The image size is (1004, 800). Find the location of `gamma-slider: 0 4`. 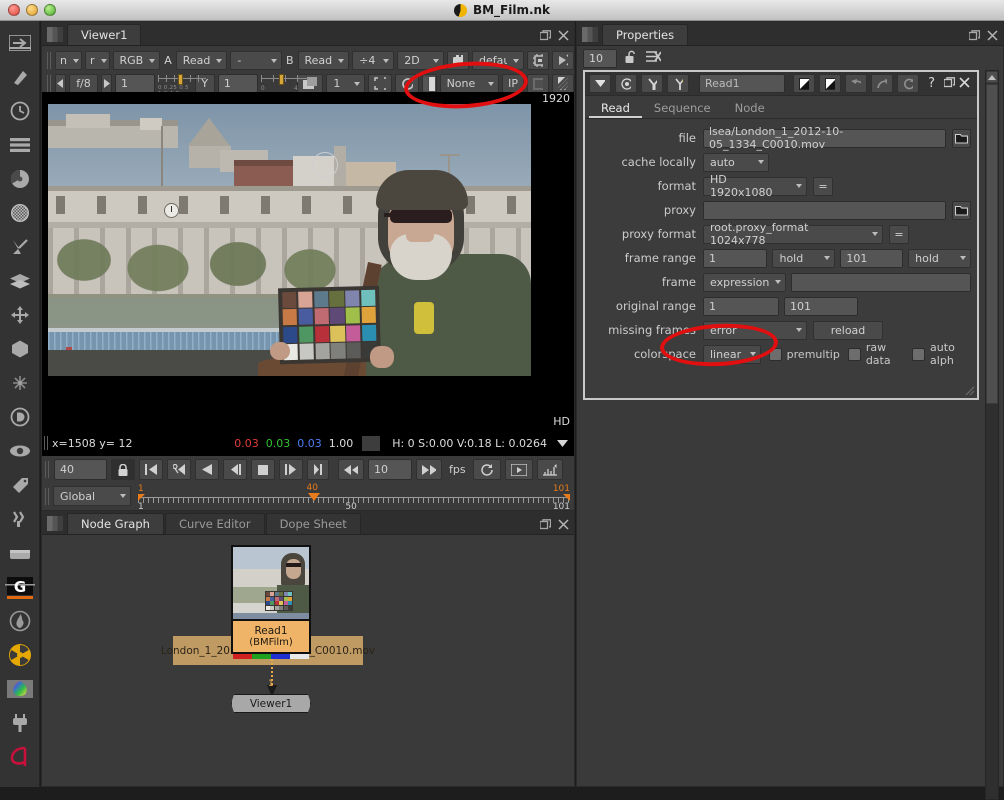

gamma-slider: 0 4 is located at coordinates (284, 83).